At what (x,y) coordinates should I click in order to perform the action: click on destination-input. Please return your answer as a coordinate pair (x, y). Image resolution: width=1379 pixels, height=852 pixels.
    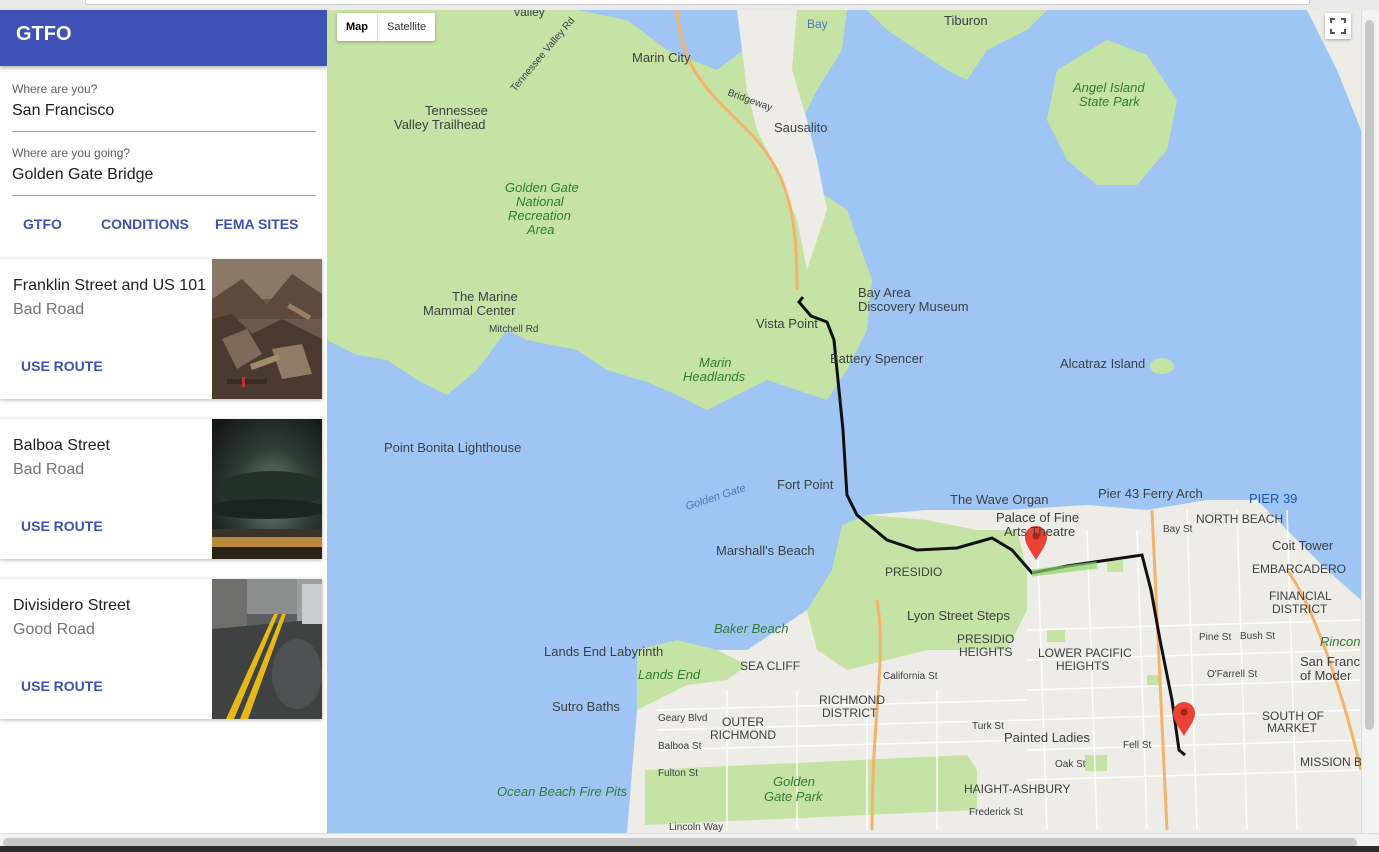
    Looking at the image, I should click on (162, 175).